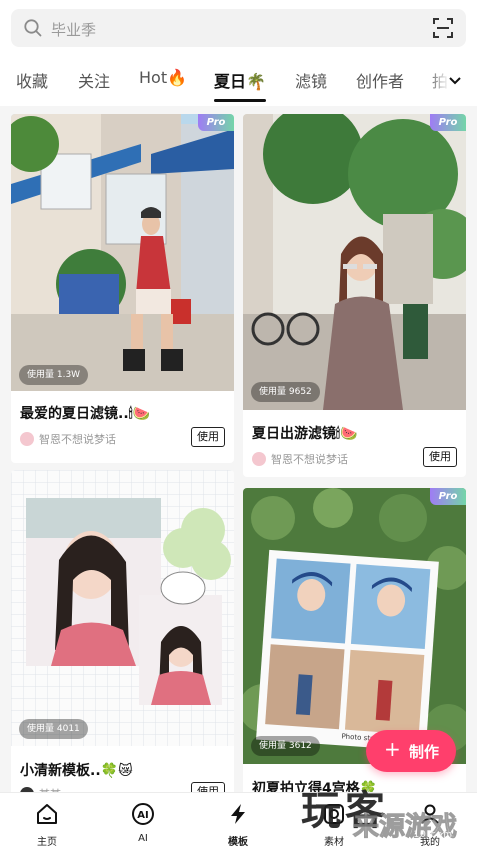  Describe the element at coordinates (240, 100) in the screenshot. I see `active-tab-indicator` at that location.